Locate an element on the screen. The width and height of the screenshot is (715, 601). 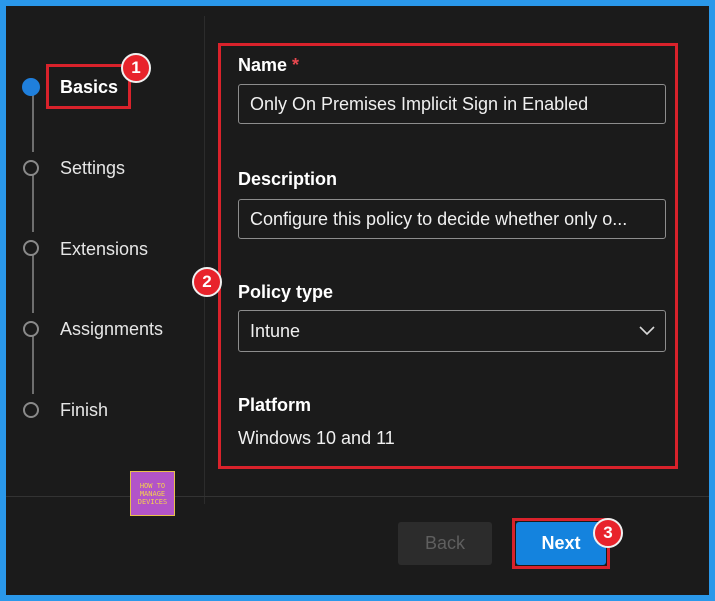
howto-manage-devices-logo: HOW TO MANAGE DEVICES is located at coordinates (152, 493).